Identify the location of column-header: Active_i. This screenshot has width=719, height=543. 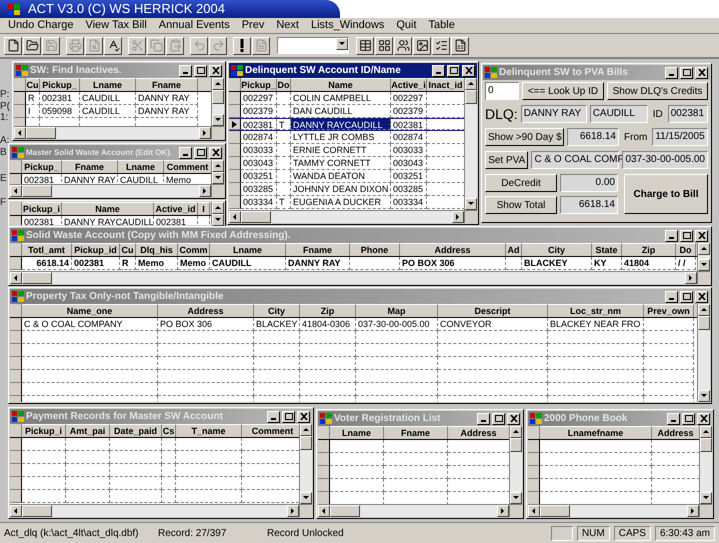
(409, 84).